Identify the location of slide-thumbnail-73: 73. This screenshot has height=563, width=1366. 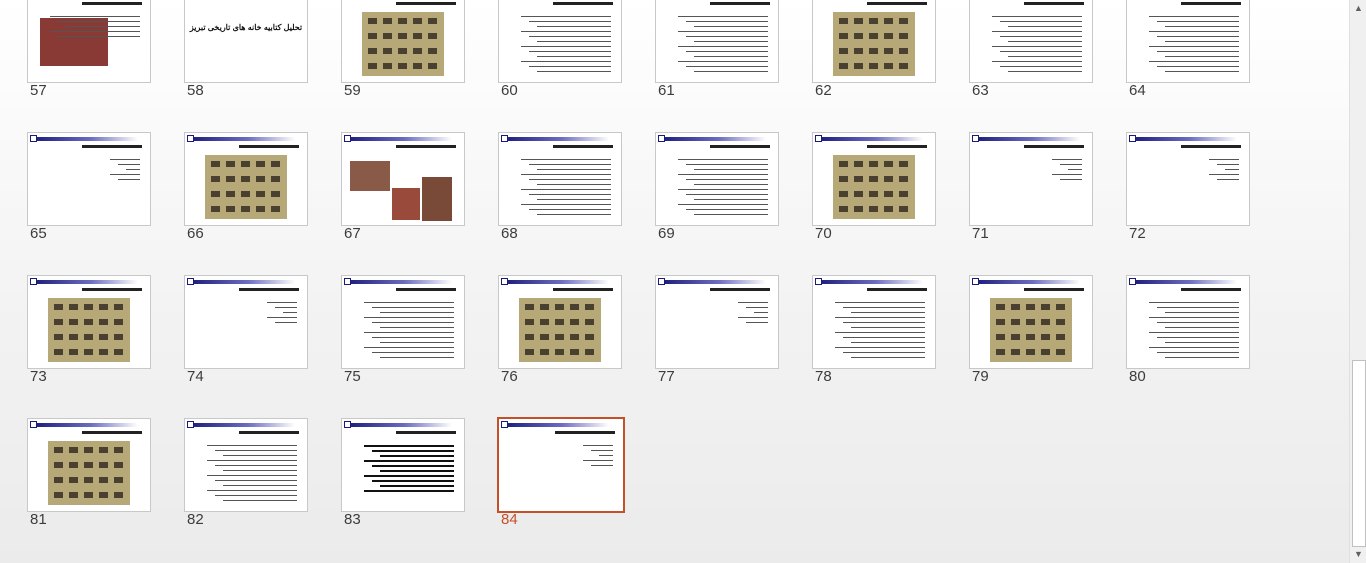
(89, 330).